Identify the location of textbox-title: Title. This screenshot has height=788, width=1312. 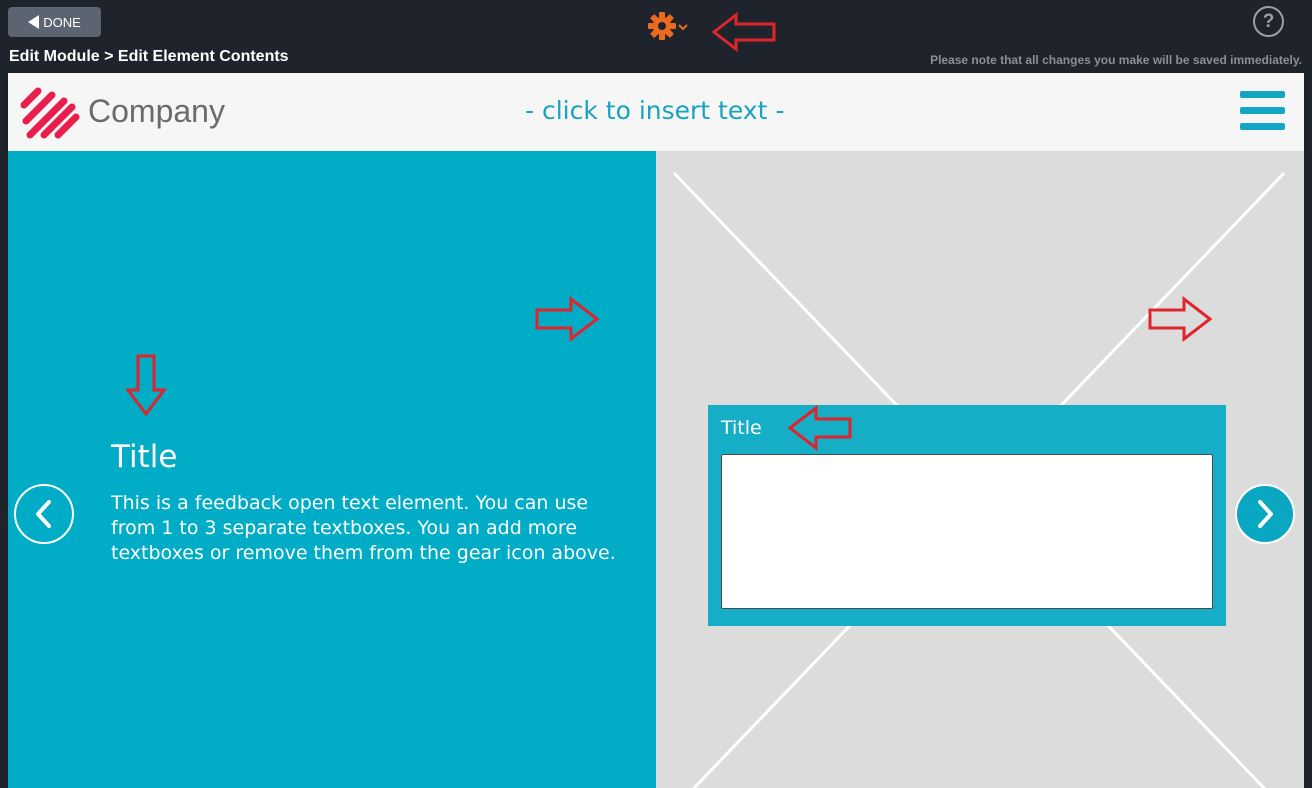
(741, 428).